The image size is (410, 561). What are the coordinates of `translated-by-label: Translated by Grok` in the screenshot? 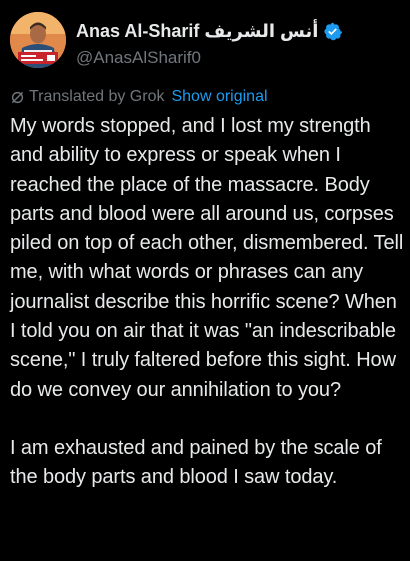 It's located at (97, 96).